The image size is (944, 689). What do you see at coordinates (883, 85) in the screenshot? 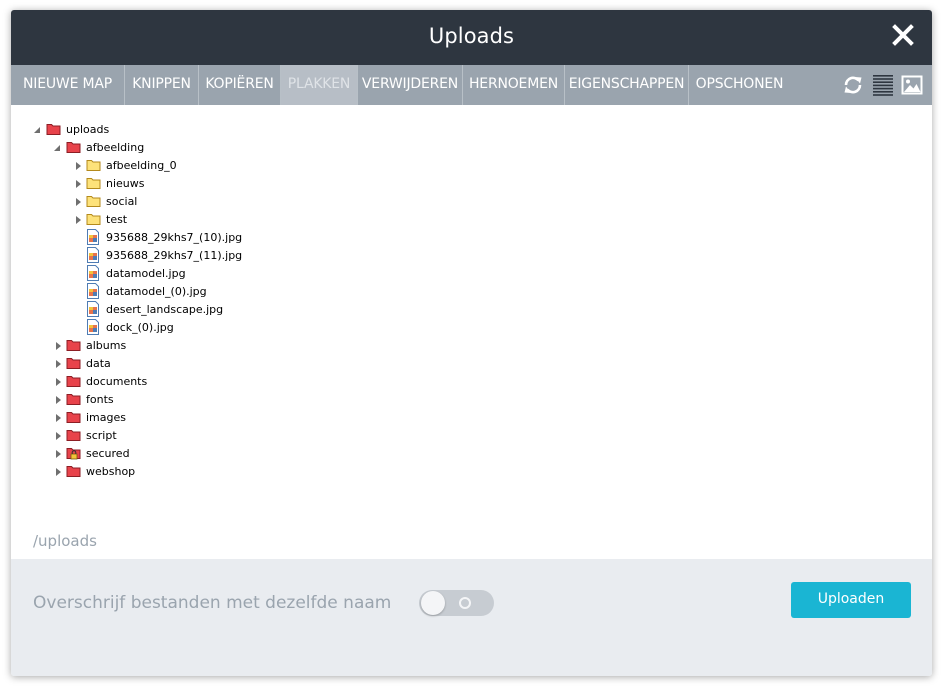
I see `list-view-icon` at bounding box center [883, 85].